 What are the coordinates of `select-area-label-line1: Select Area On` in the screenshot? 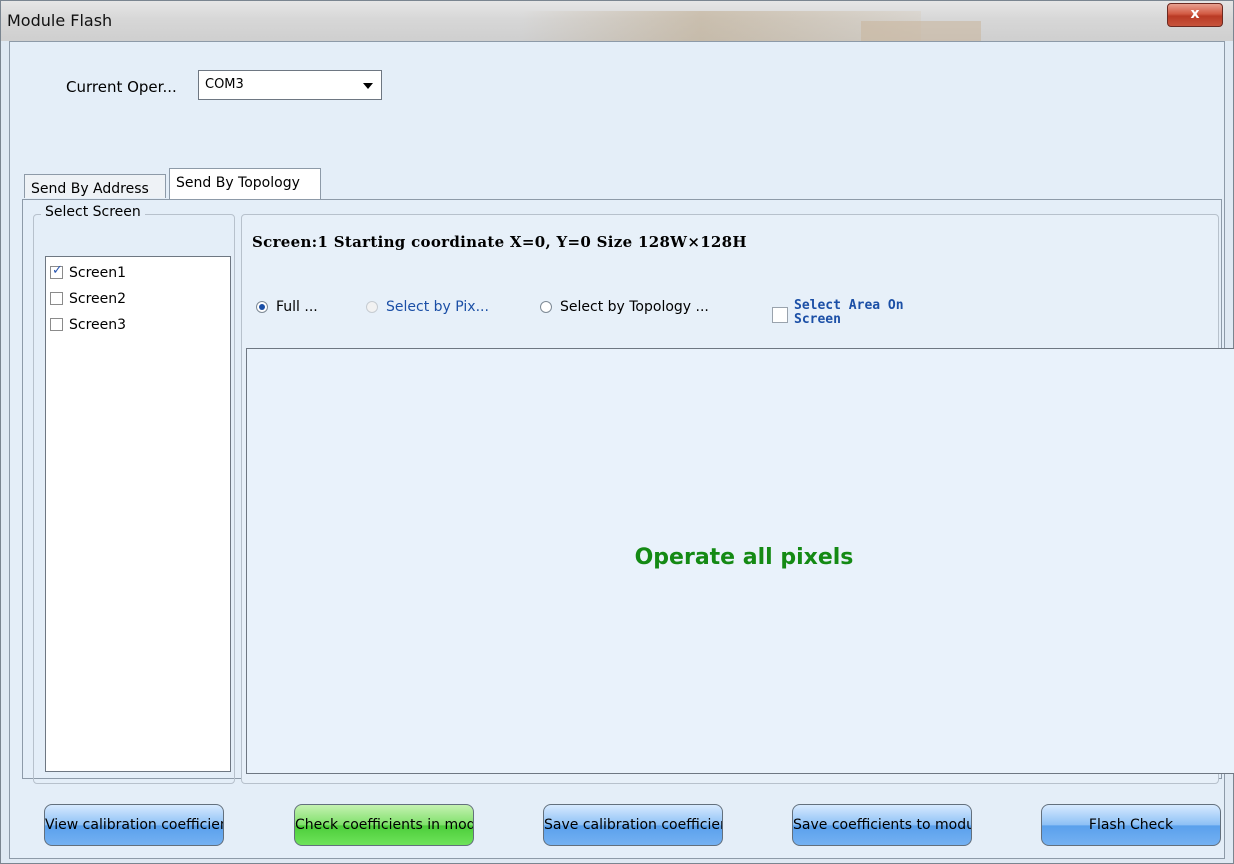 It's located at (849, 305).